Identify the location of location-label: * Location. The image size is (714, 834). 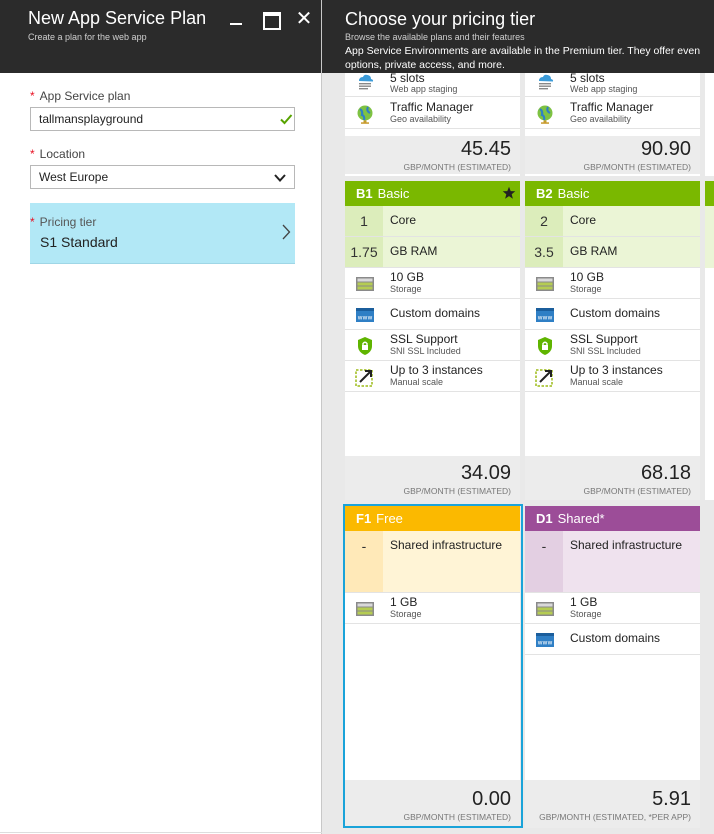
(58, 154).